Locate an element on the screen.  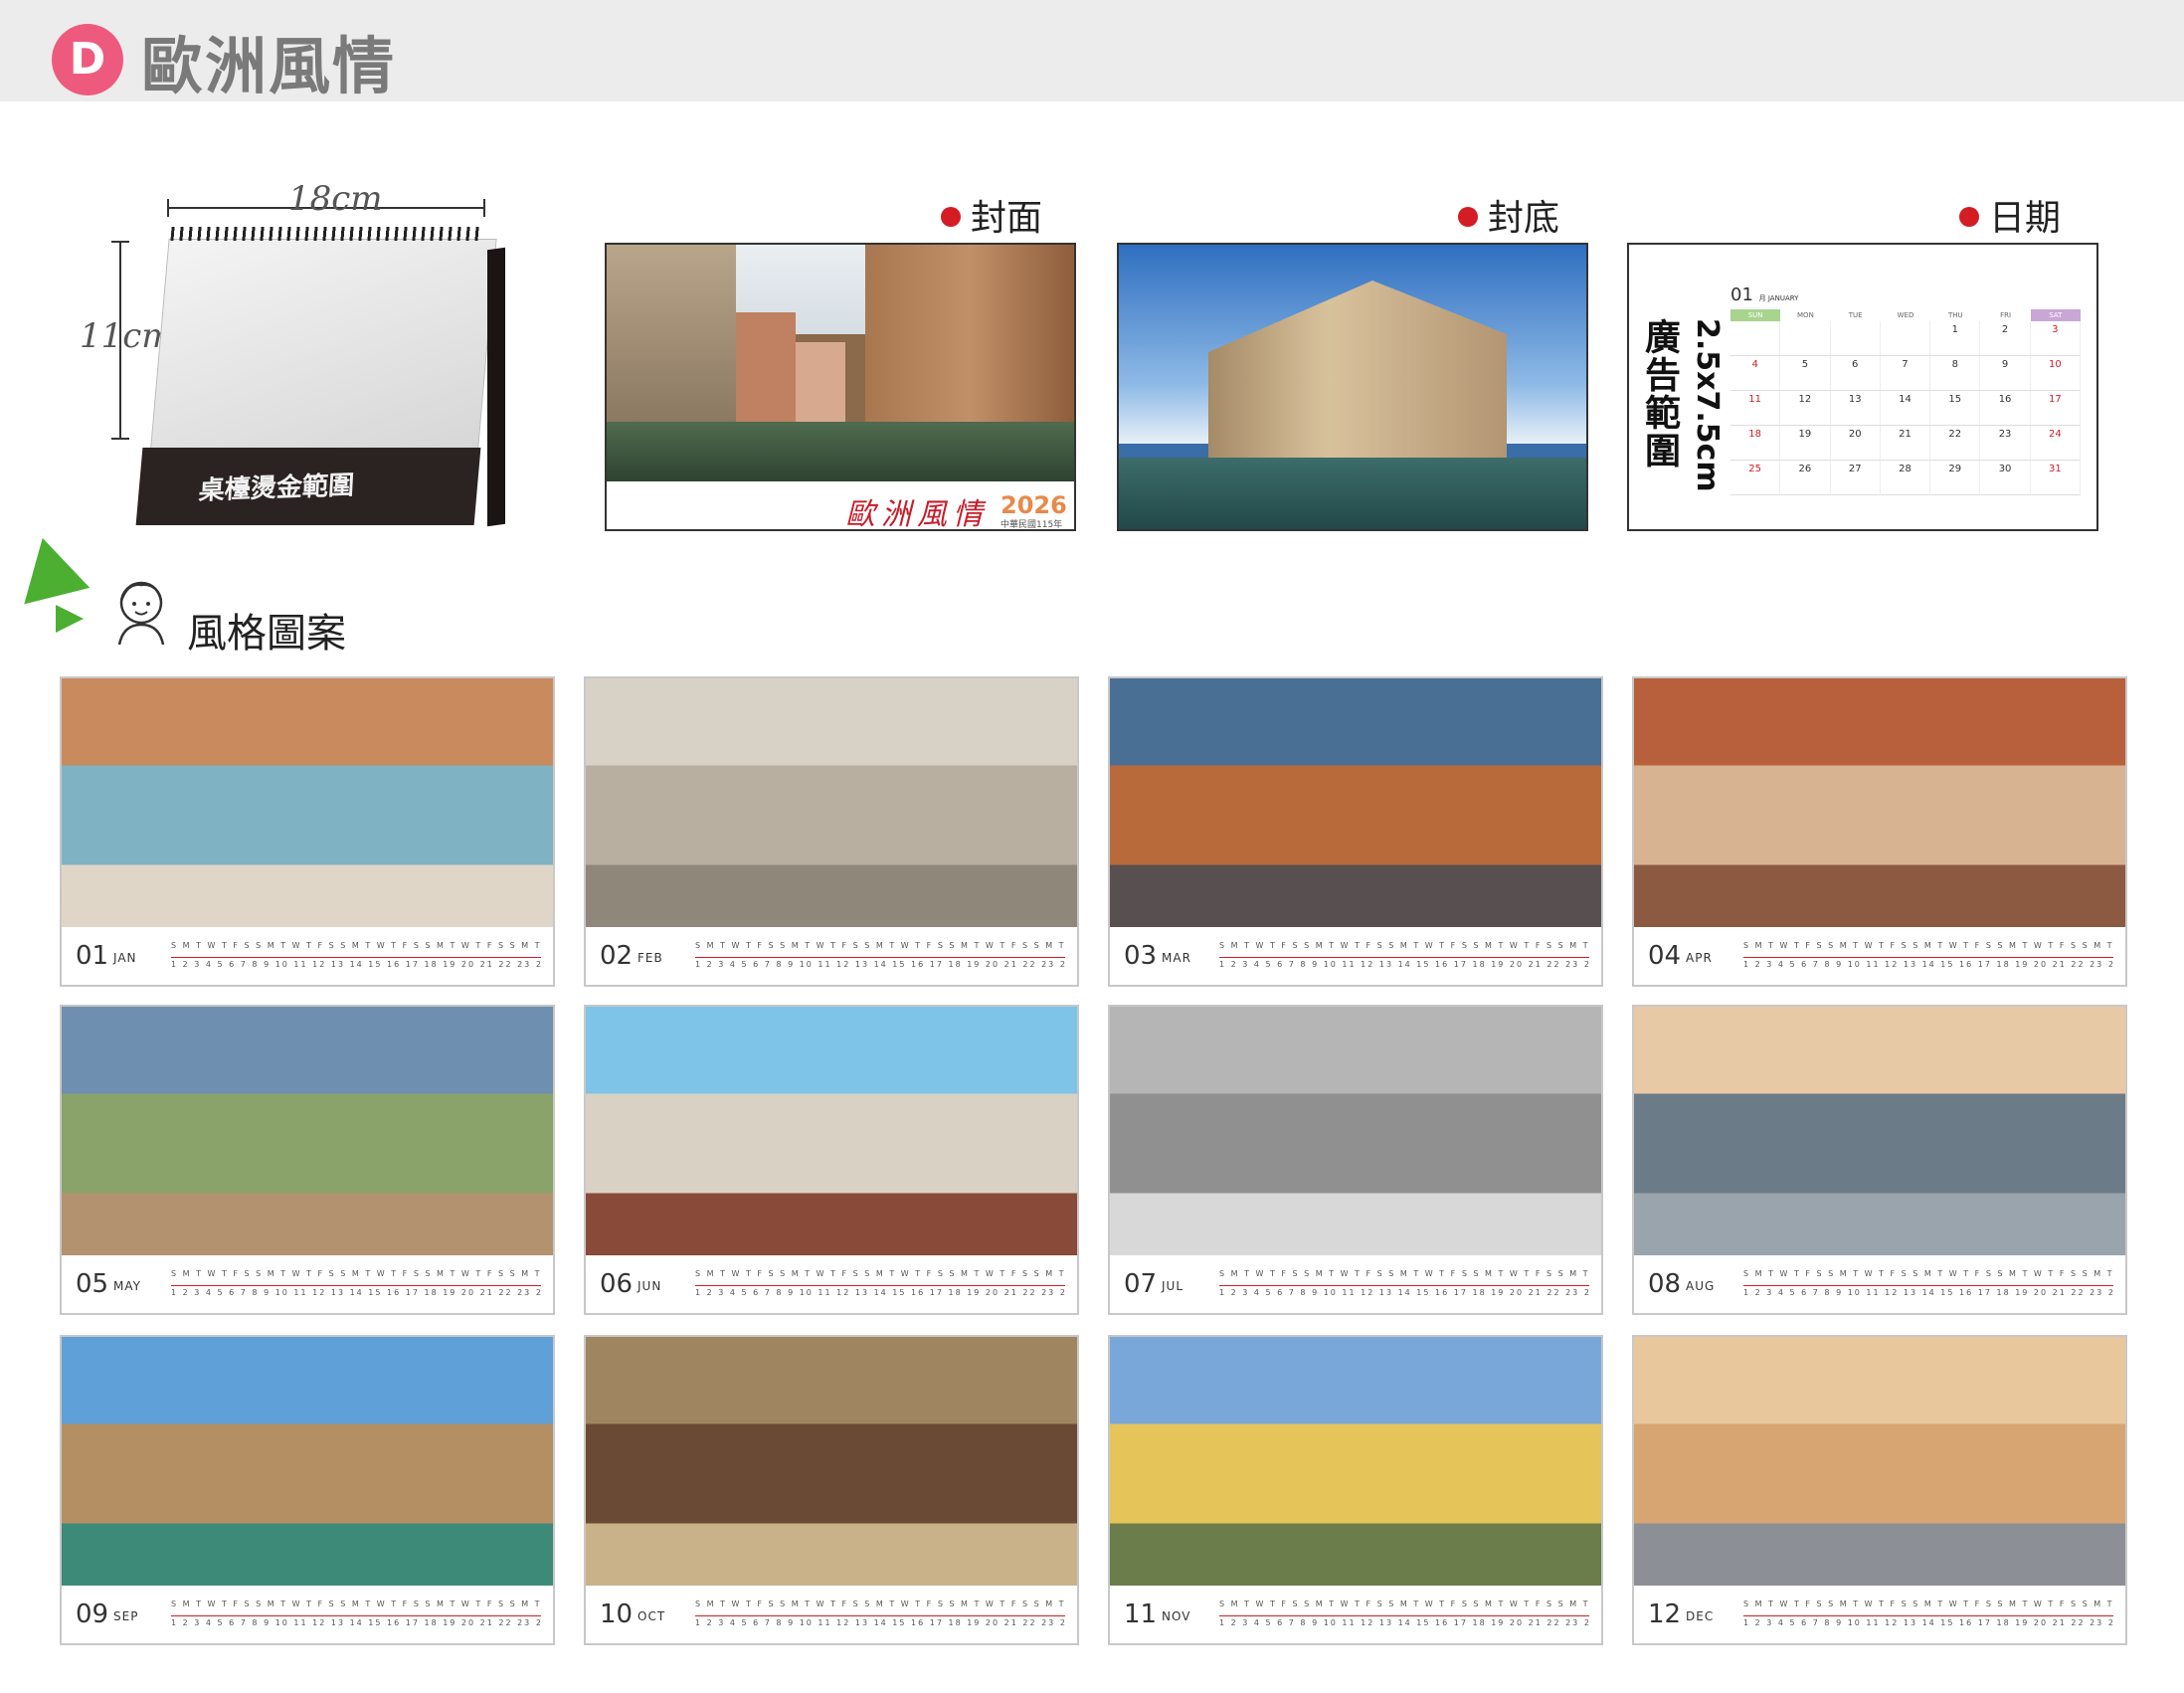
cover-panel-label: 封面 is located at coordinates (991, 215).